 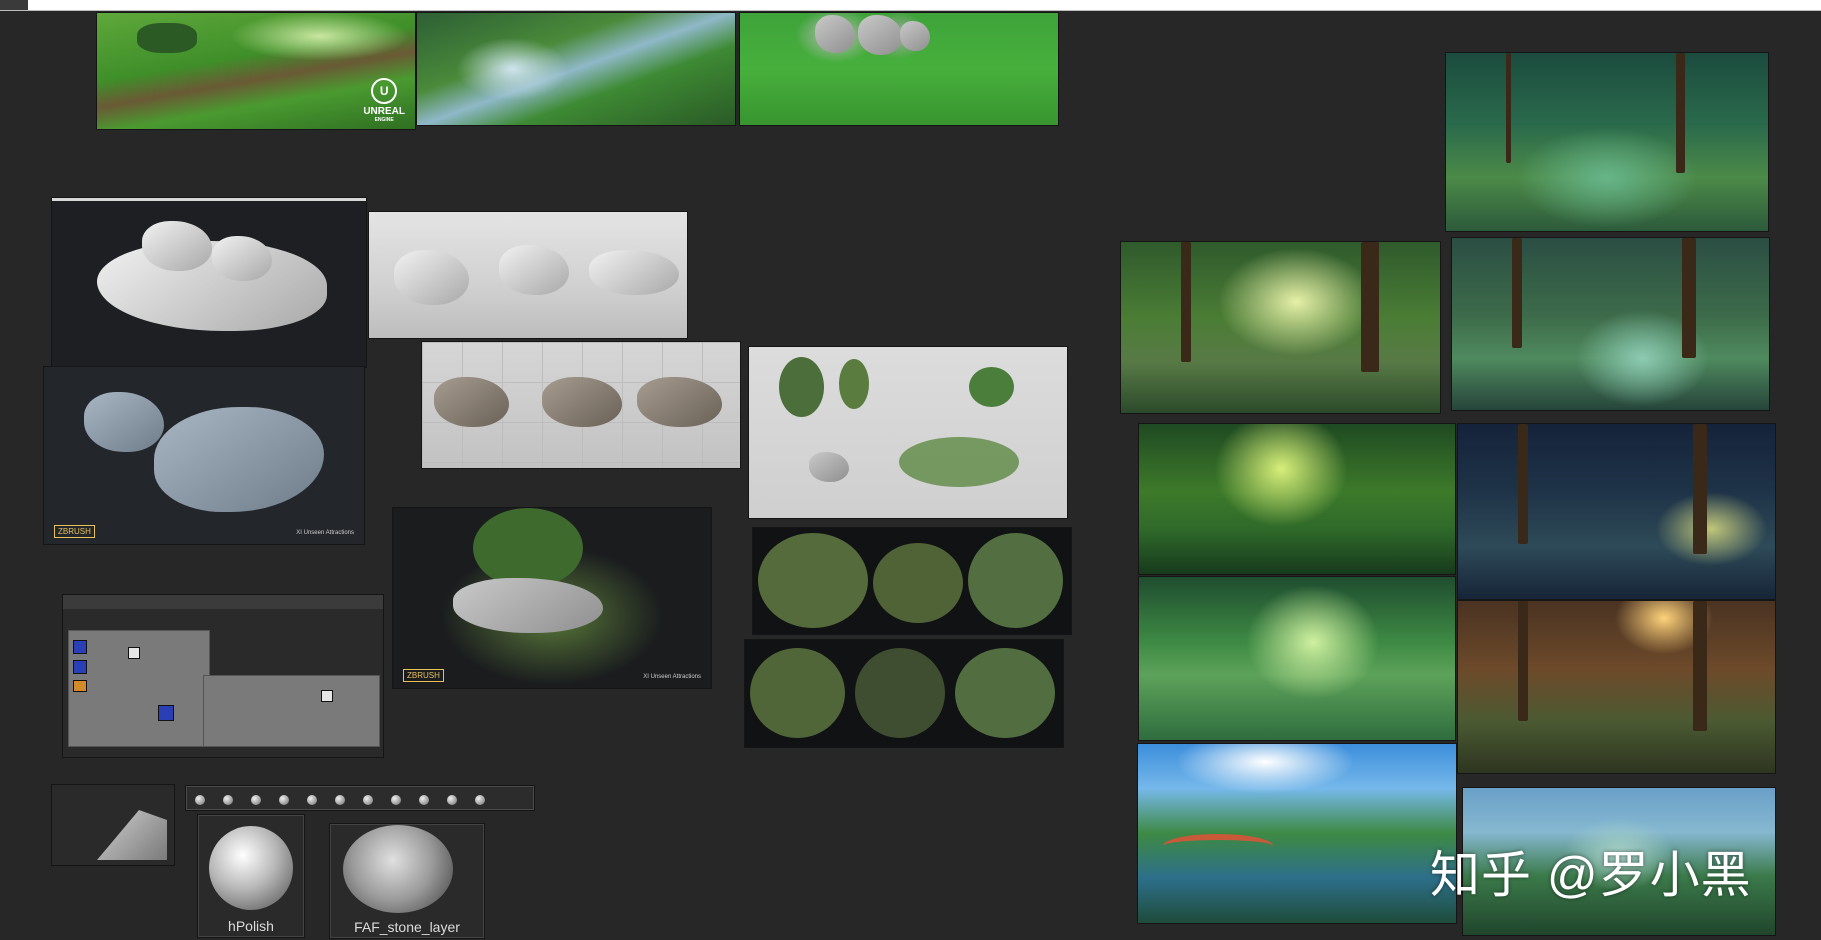 What do you see at coordinates (223, 602) in the screenshot?
I see `editor-toolbar` at bounding box center [223, 602].